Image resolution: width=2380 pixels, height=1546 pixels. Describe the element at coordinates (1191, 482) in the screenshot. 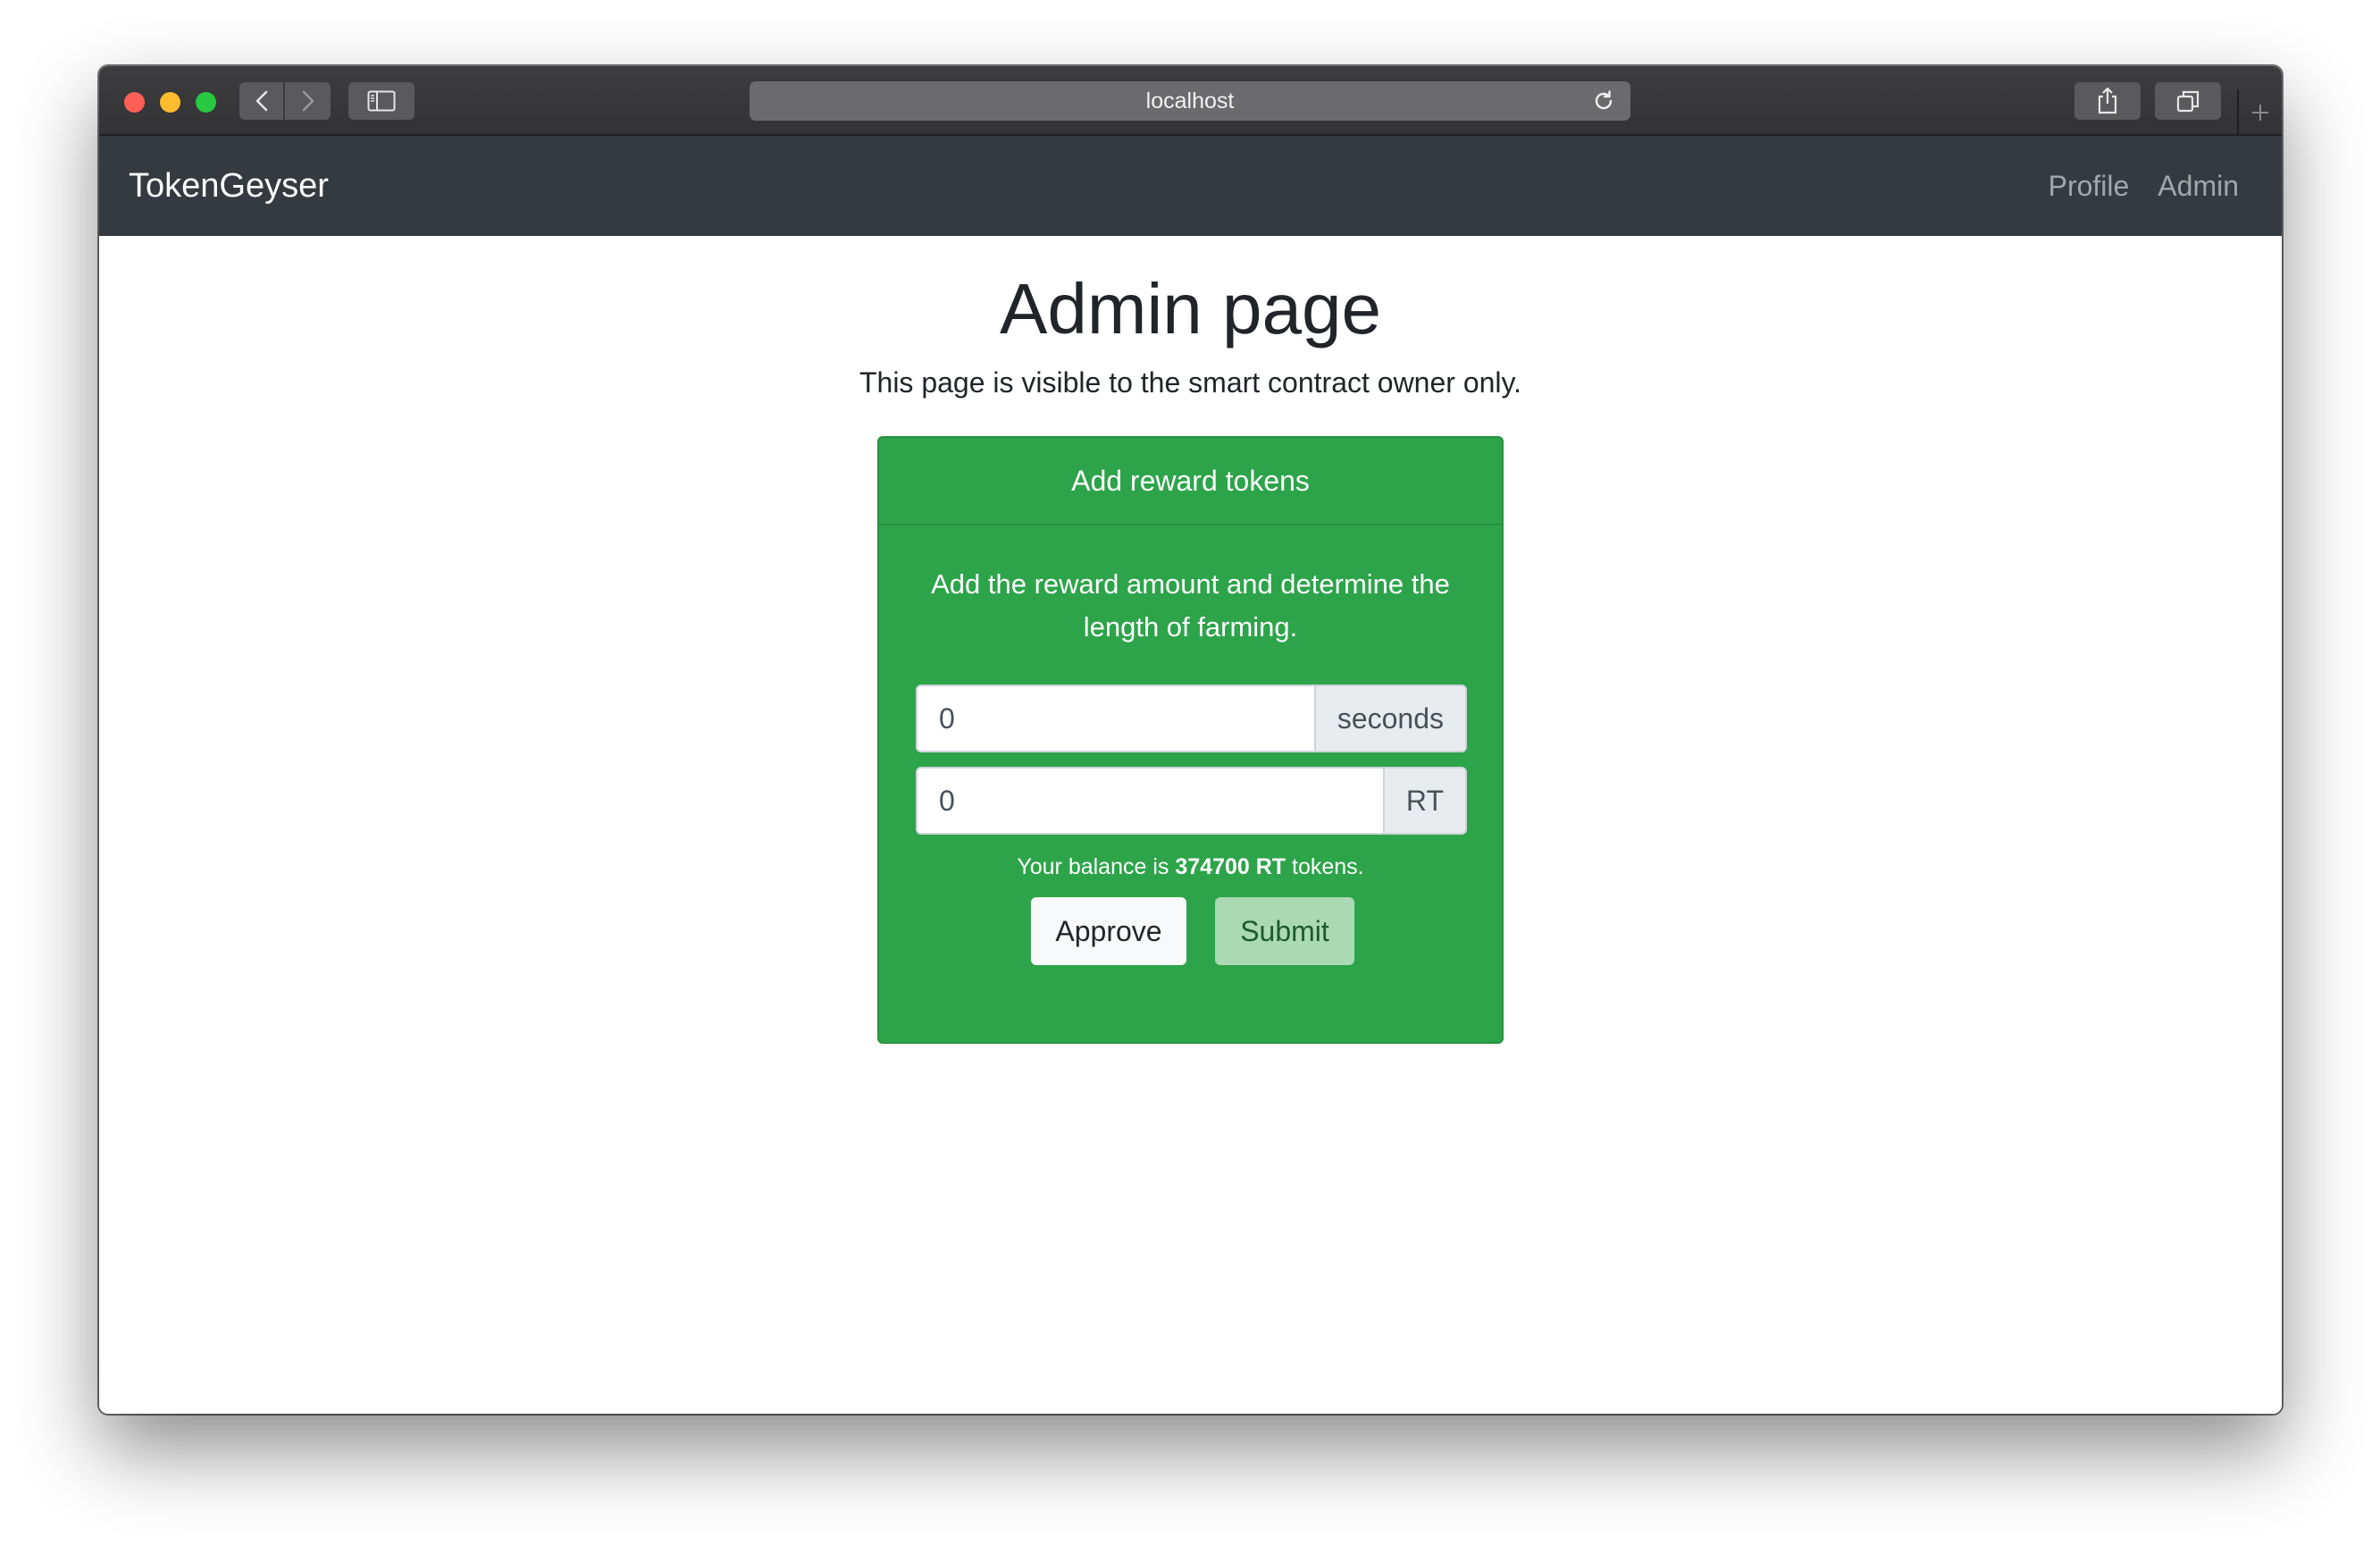

I see `card-header: Add reward tokens` at that location.